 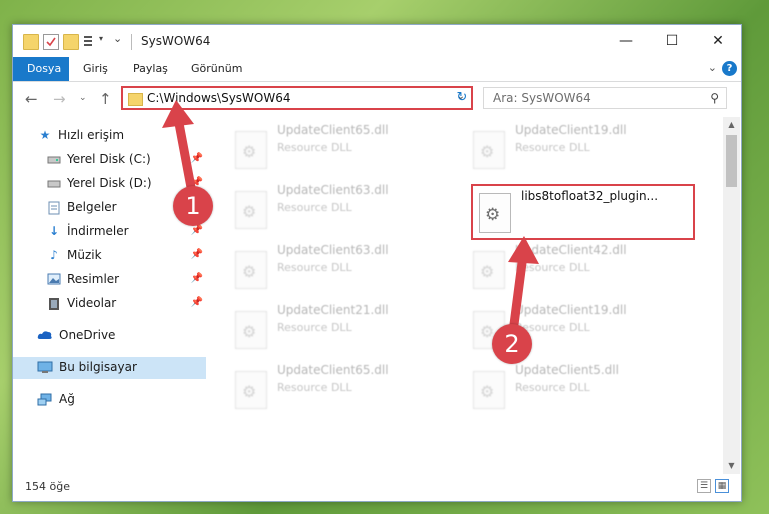 What do you see at coordinates (93, 279) in the screenshot?
I see `sidebar-item-label: Resimler` at bounding box center [93, 279].